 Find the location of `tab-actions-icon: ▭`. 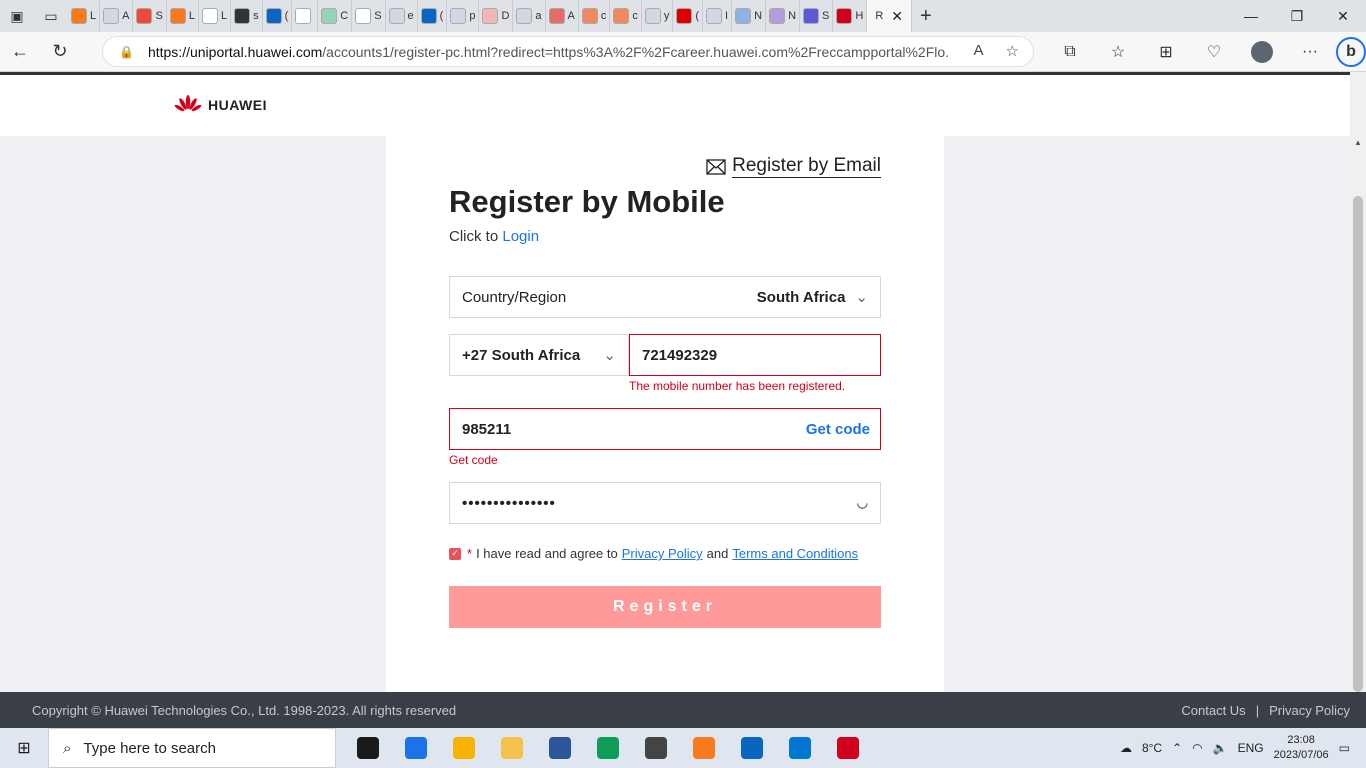

tab-actions-icon: ▭ is located at coordinates (51, 16).